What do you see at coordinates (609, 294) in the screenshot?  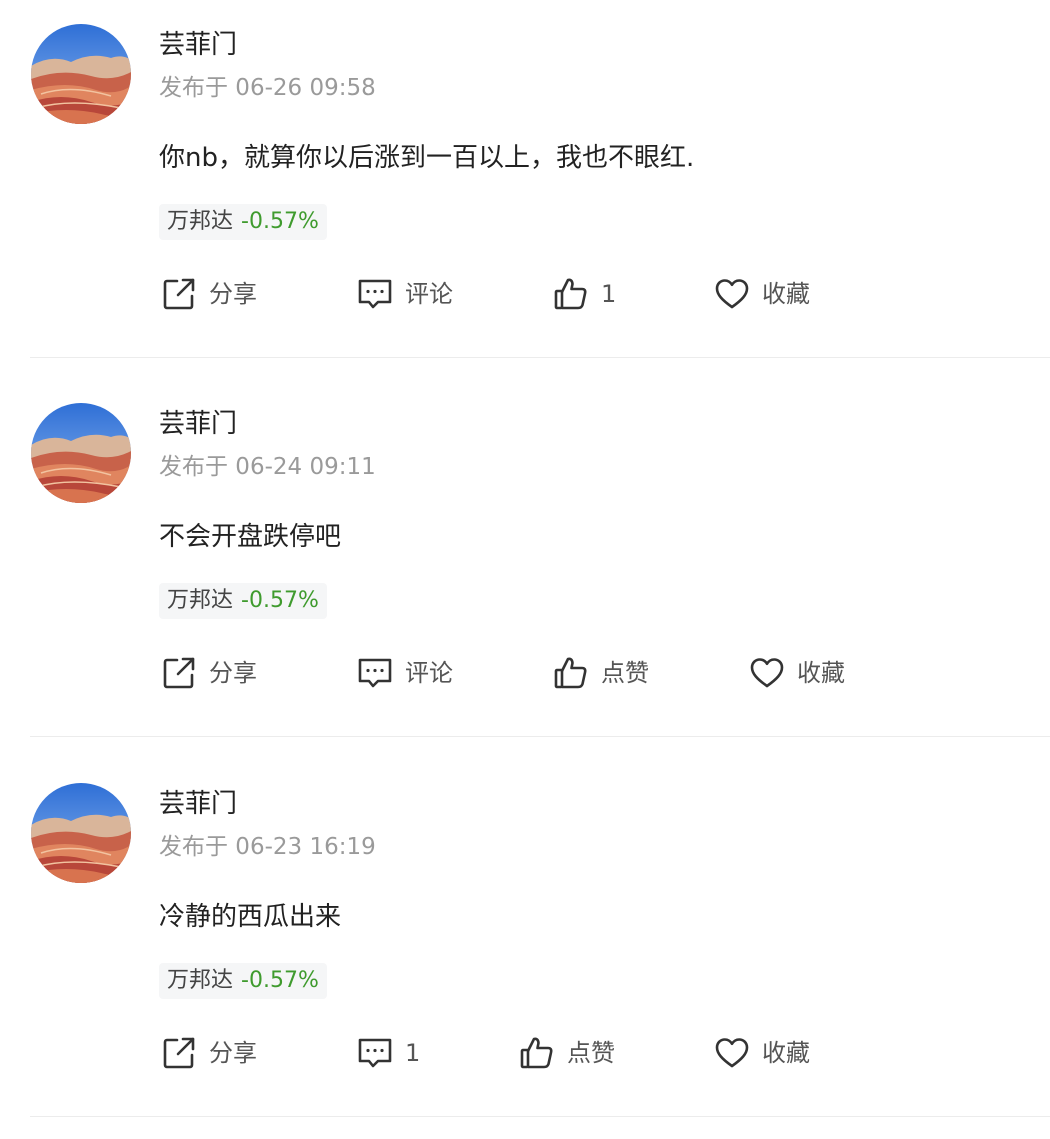 I see `like-count: 1` at bounding box center [609, 294].